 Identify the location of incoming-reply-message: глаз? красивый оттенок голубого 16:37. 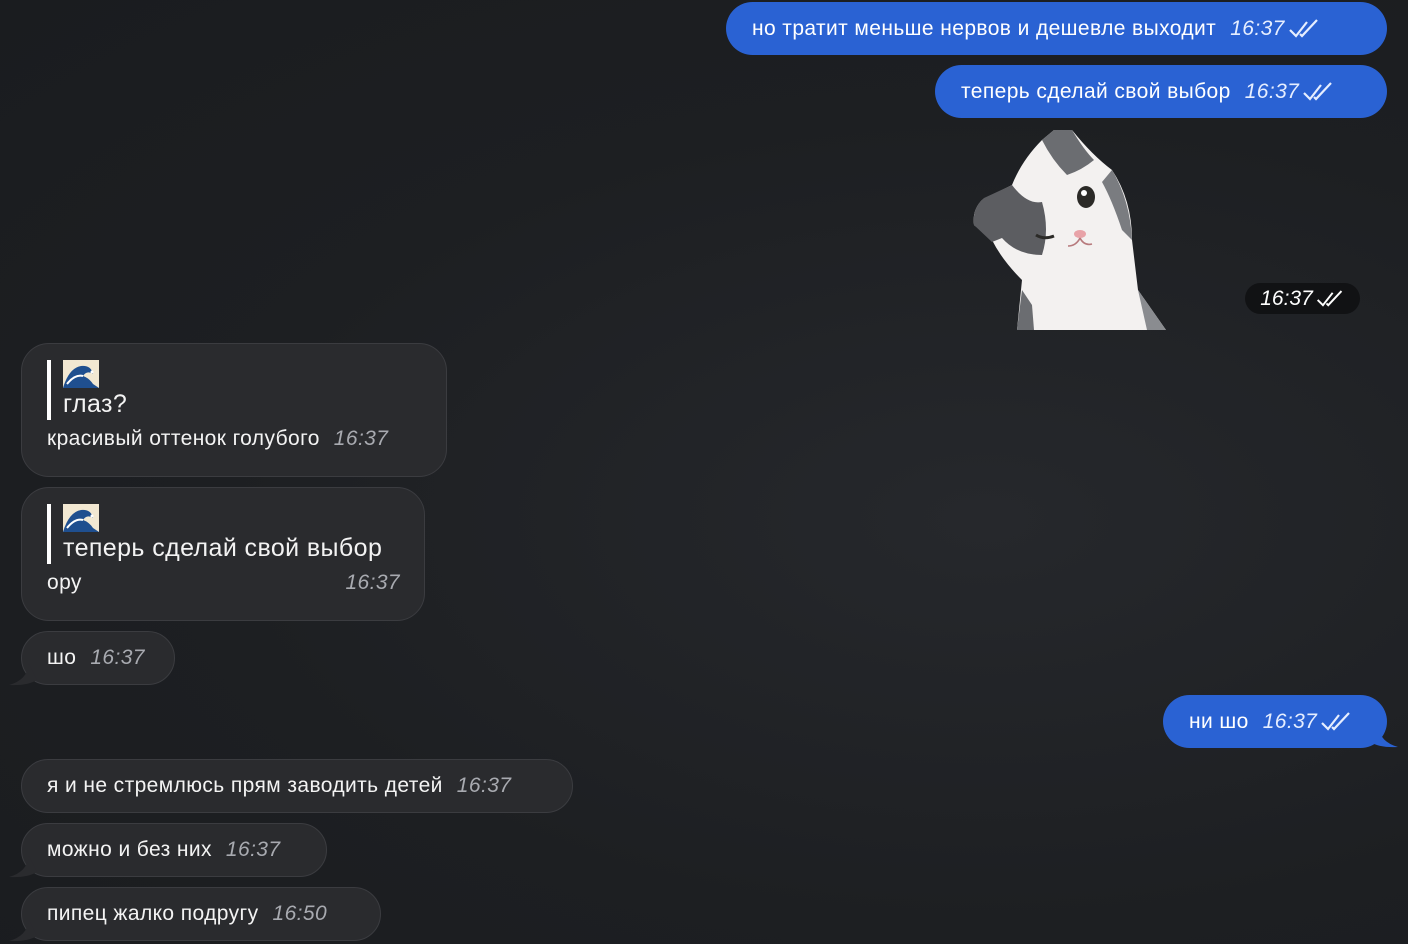
(234, 410).